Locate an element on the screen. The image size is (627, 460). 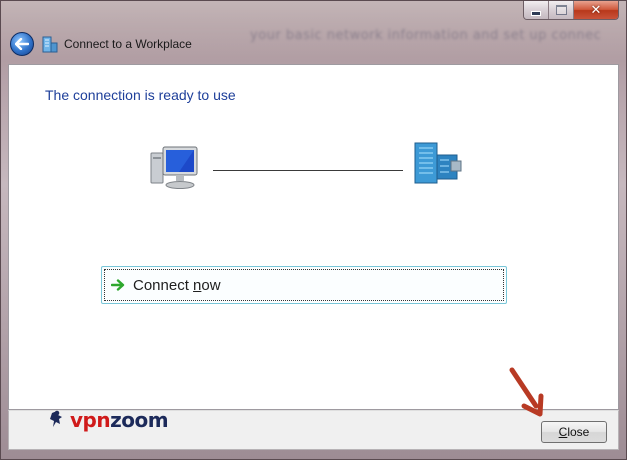
close-window-button: ✕ is located at coordinates (596, 10).